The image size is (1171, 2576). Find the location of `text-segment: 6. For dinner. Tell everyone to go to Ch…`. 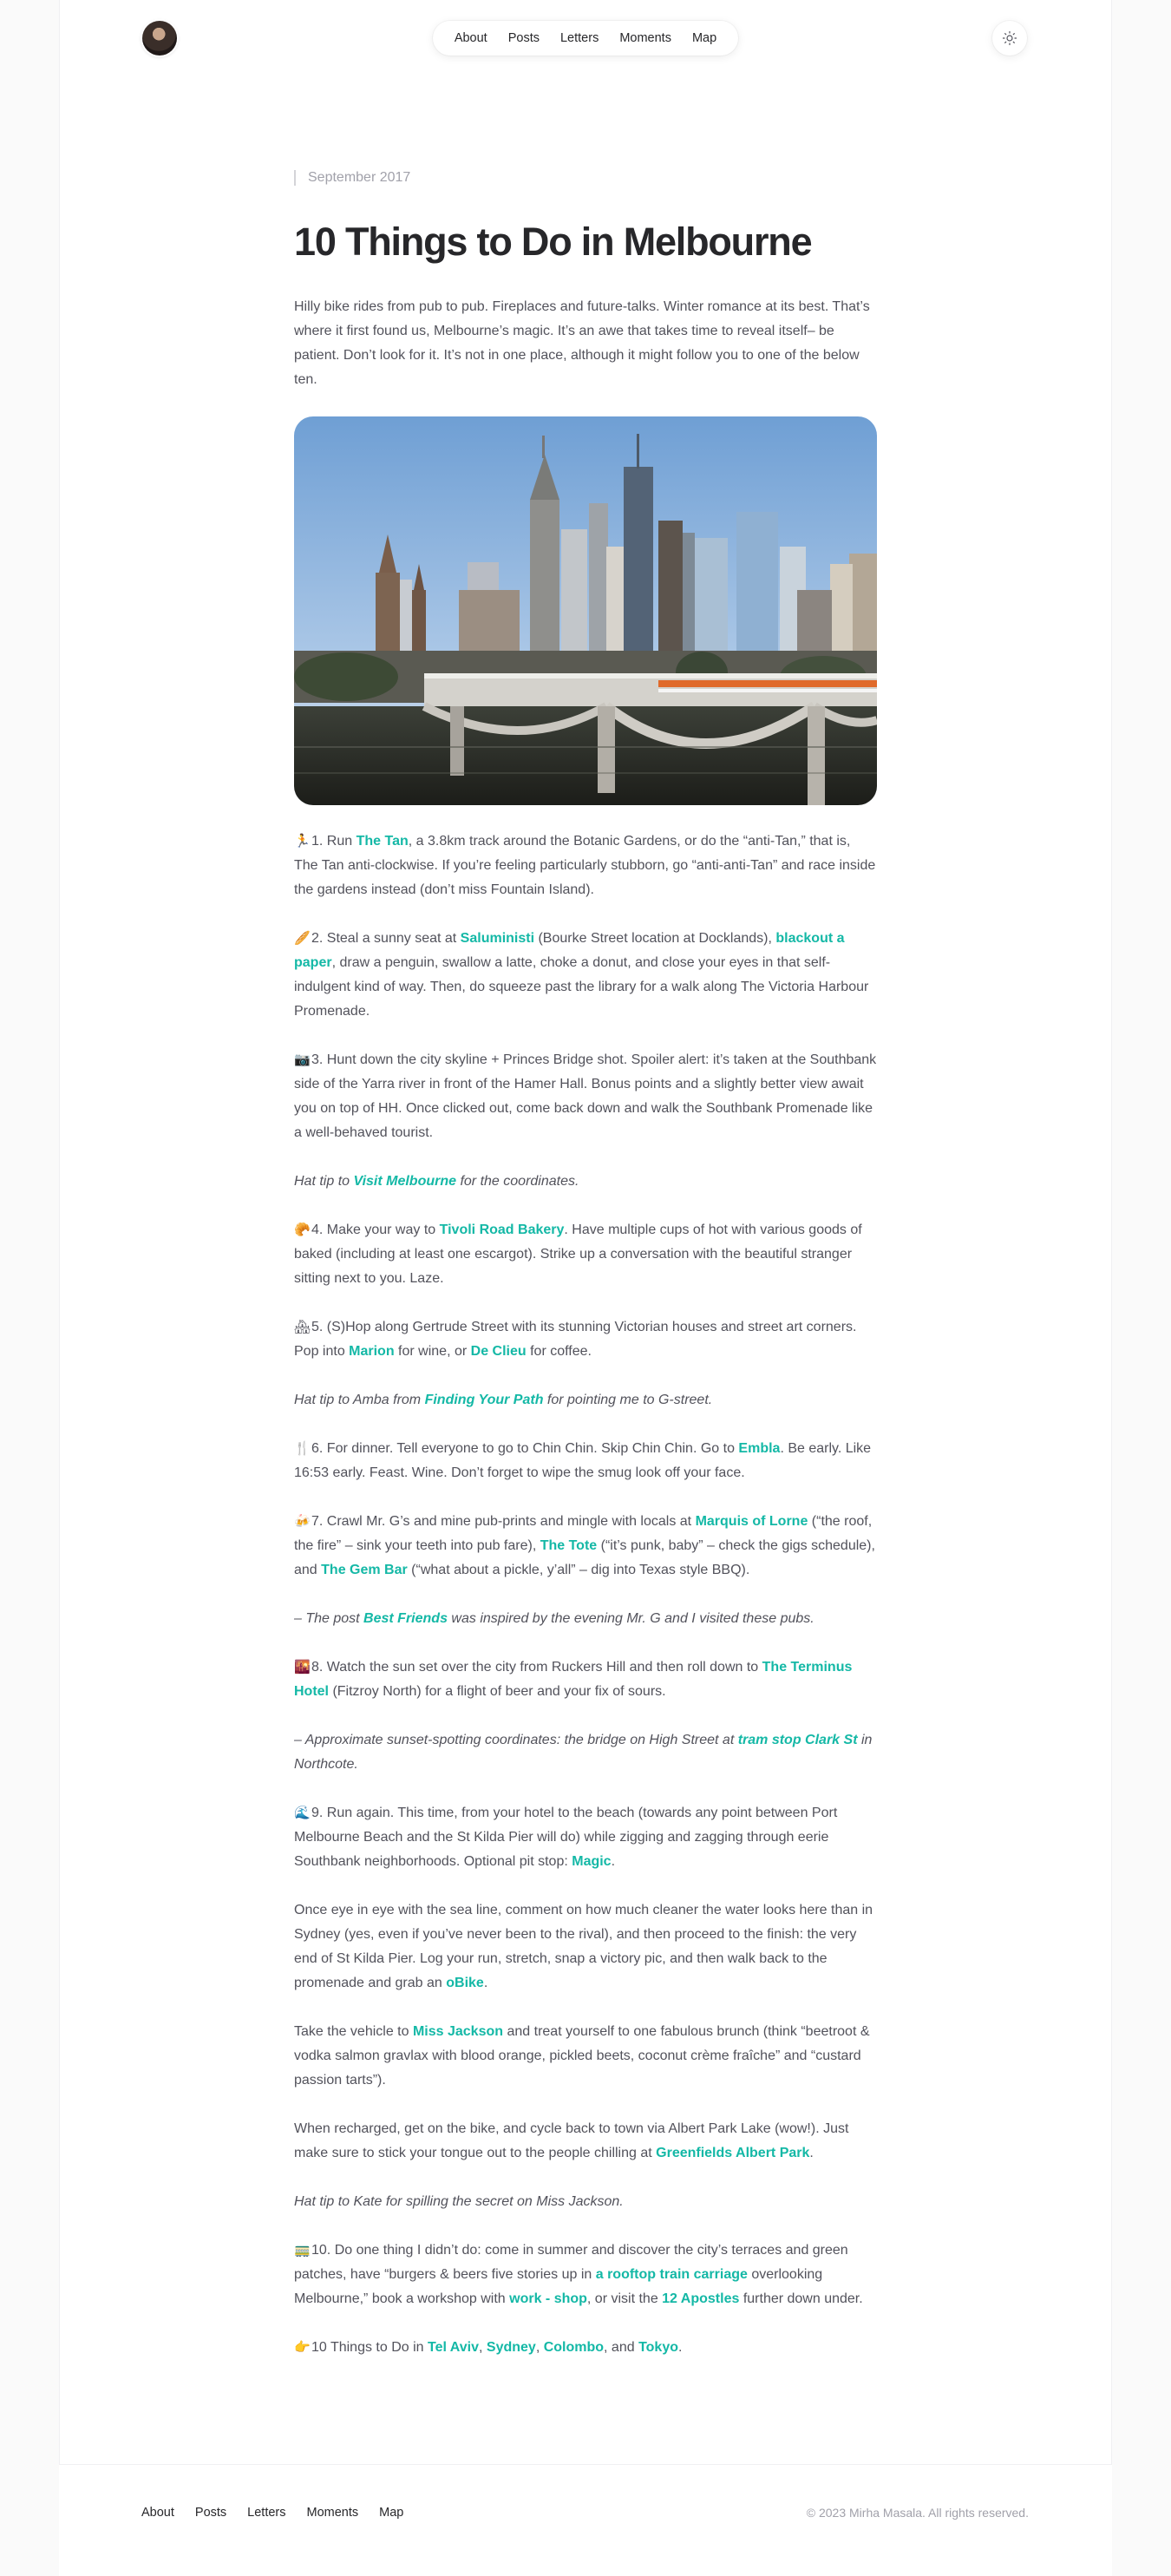

text-segment: 6. For dinner. Tell everyone to go to Ch… is located at coordinates (525, 1448).